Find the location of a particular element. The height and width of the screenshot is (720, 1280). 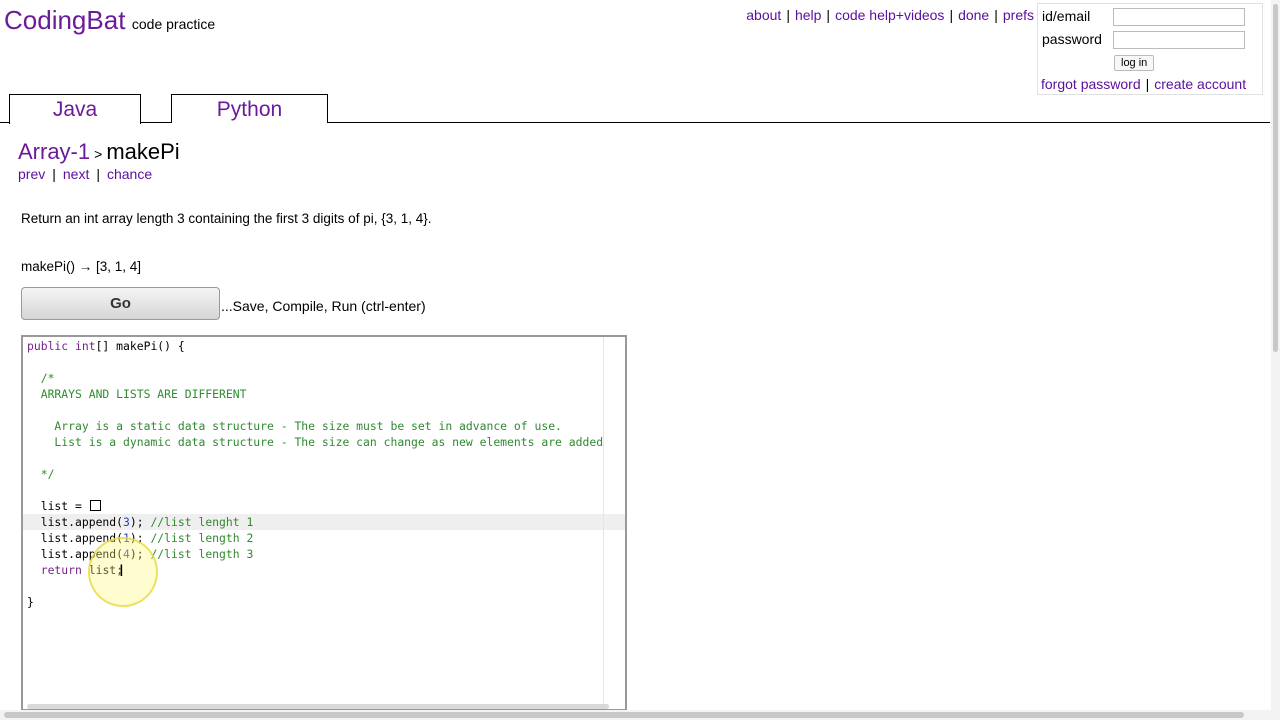

page-horizontal-scrollbar is located at coordinates (635, 715).